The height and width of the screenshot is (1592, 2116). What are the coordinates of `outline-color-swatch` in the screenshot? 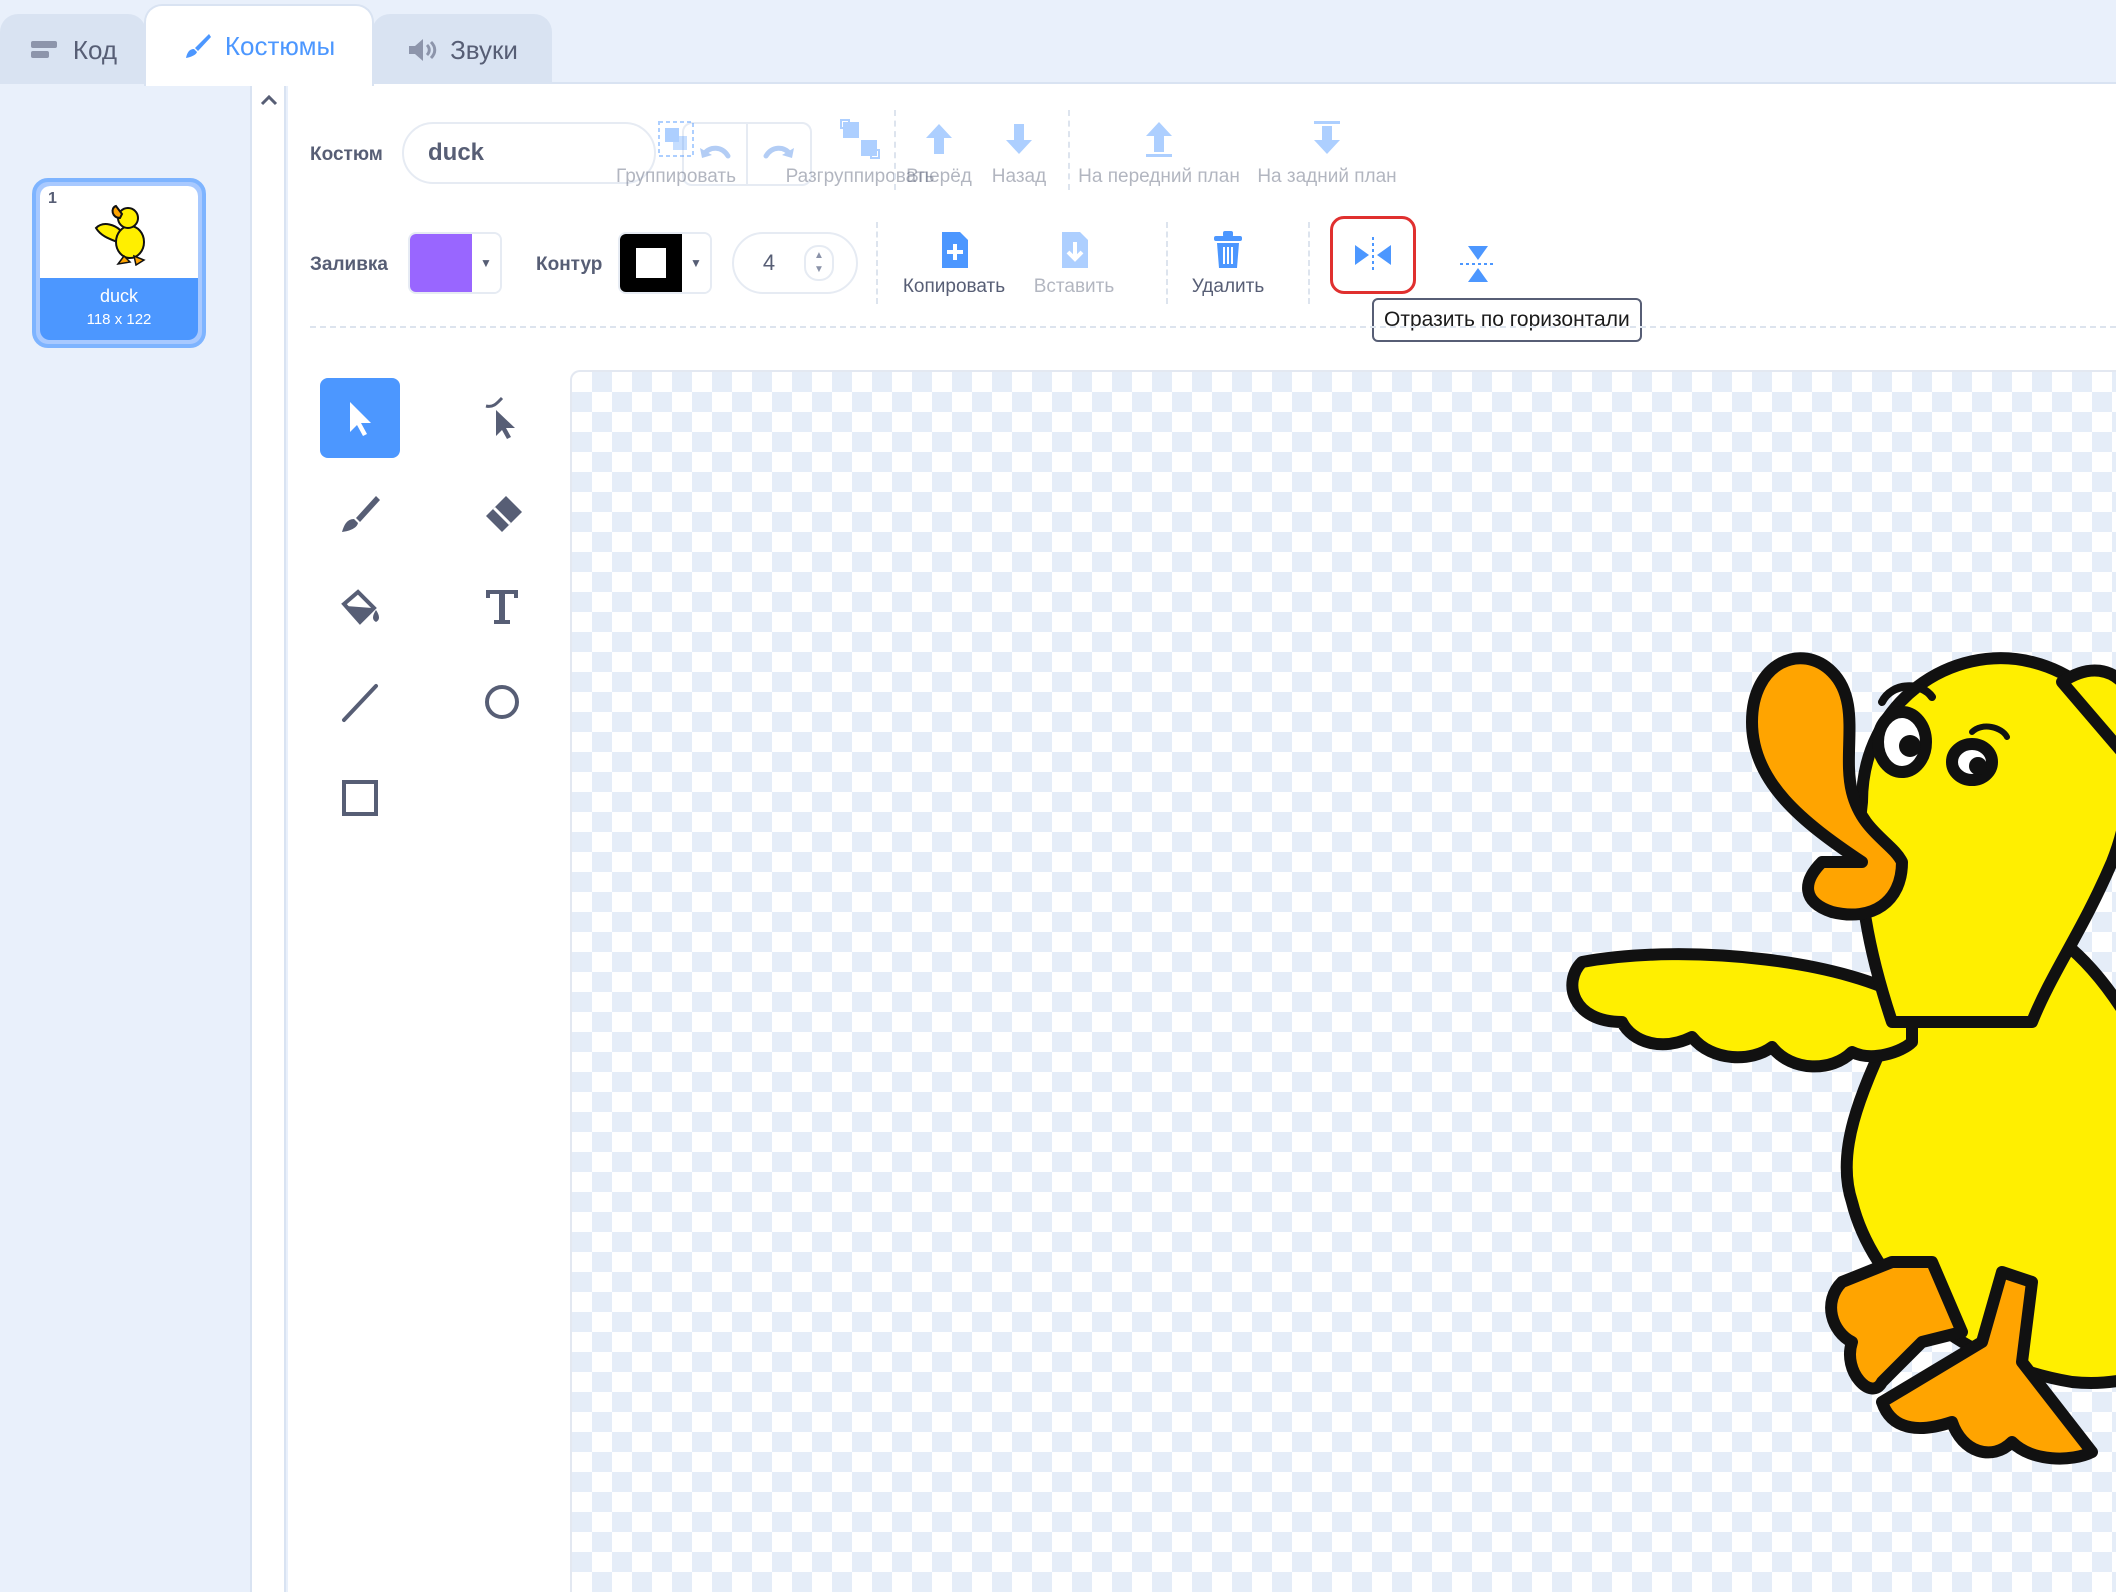 It's located at (651, 263).